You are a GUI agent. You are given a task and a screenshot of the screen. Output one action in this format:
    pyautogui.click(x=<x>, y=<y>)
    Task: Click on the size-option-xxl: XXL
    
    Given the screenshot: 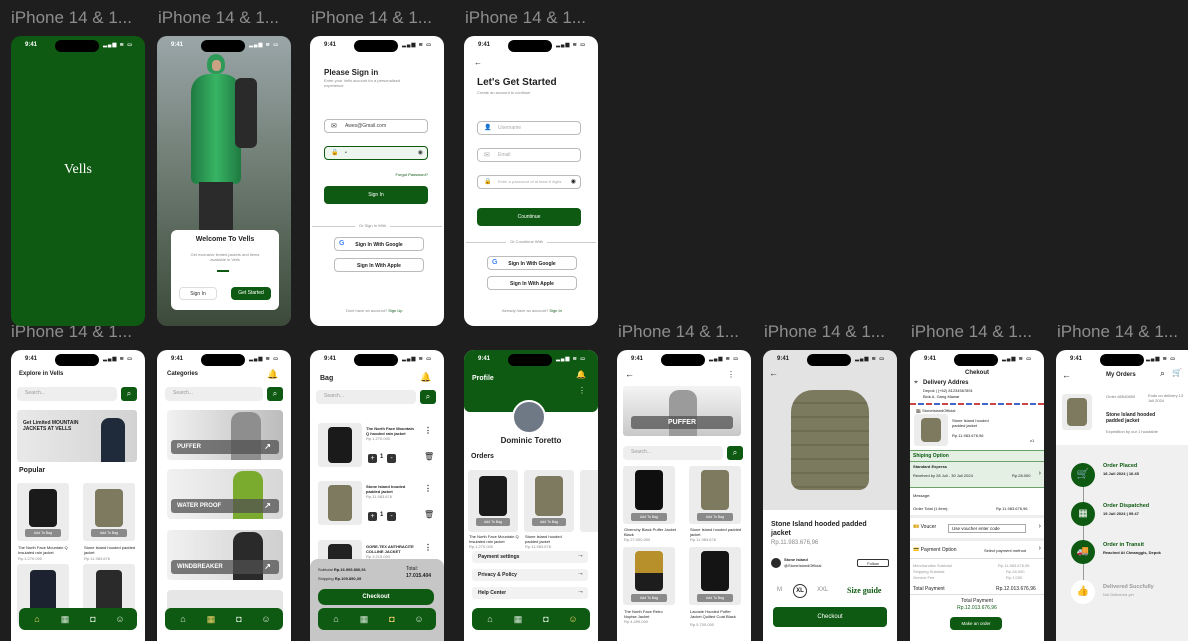 What is the action you would take?
    pyautogui.click(x=822, y=590)
    